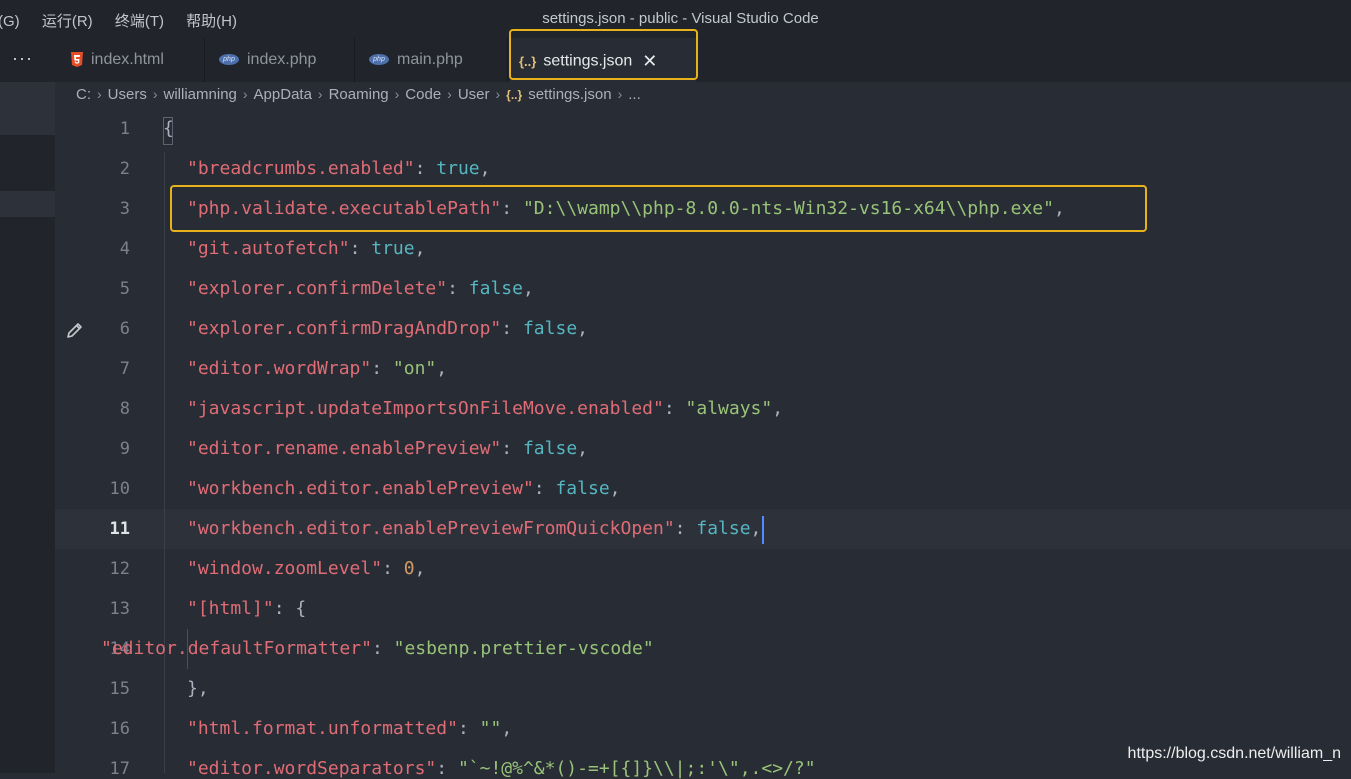 This screenshot has height=779, width=1351. I want to click on line-number: 6, so click(124, 329).